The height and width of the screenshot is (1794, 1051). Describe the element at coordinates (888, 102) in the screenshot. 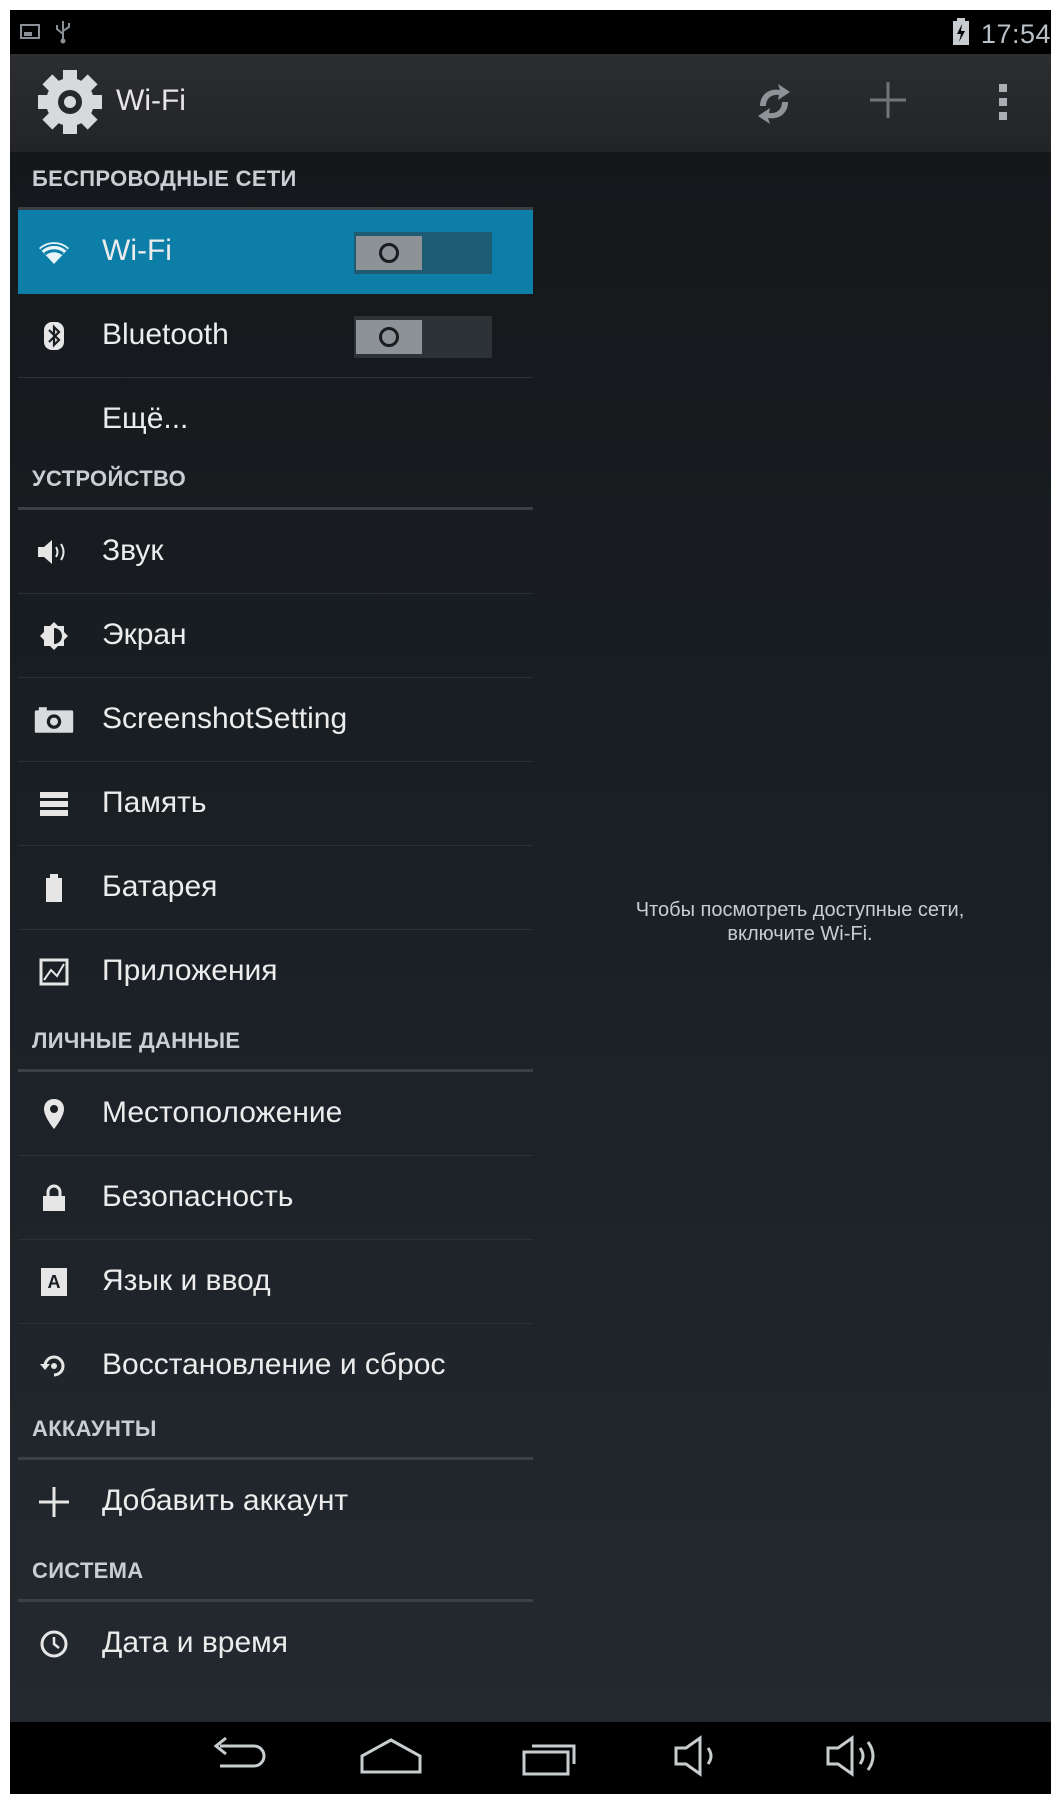

I see `add-network-icon` at that location.